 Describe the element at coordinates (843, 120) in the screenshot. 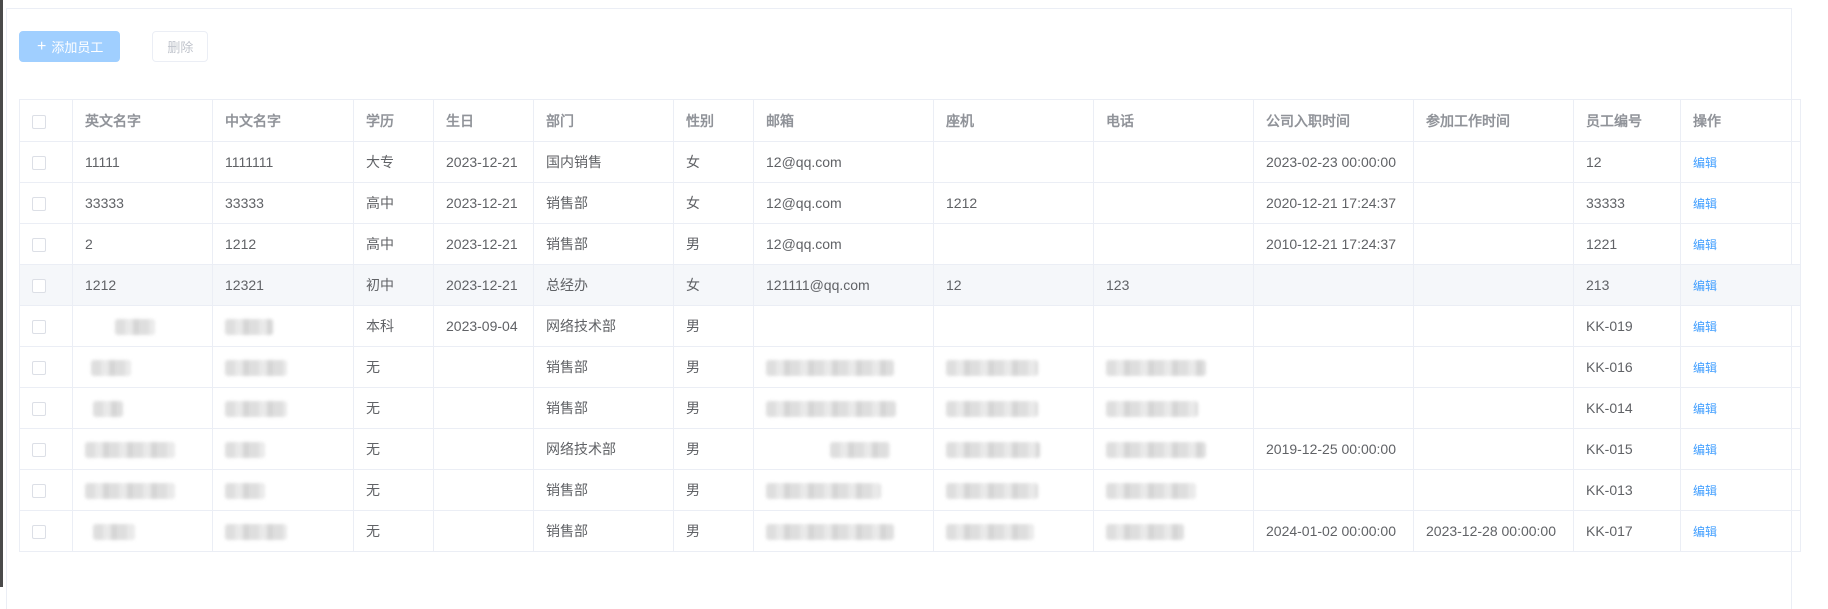

I see `column-header: 邮箱` at that location.